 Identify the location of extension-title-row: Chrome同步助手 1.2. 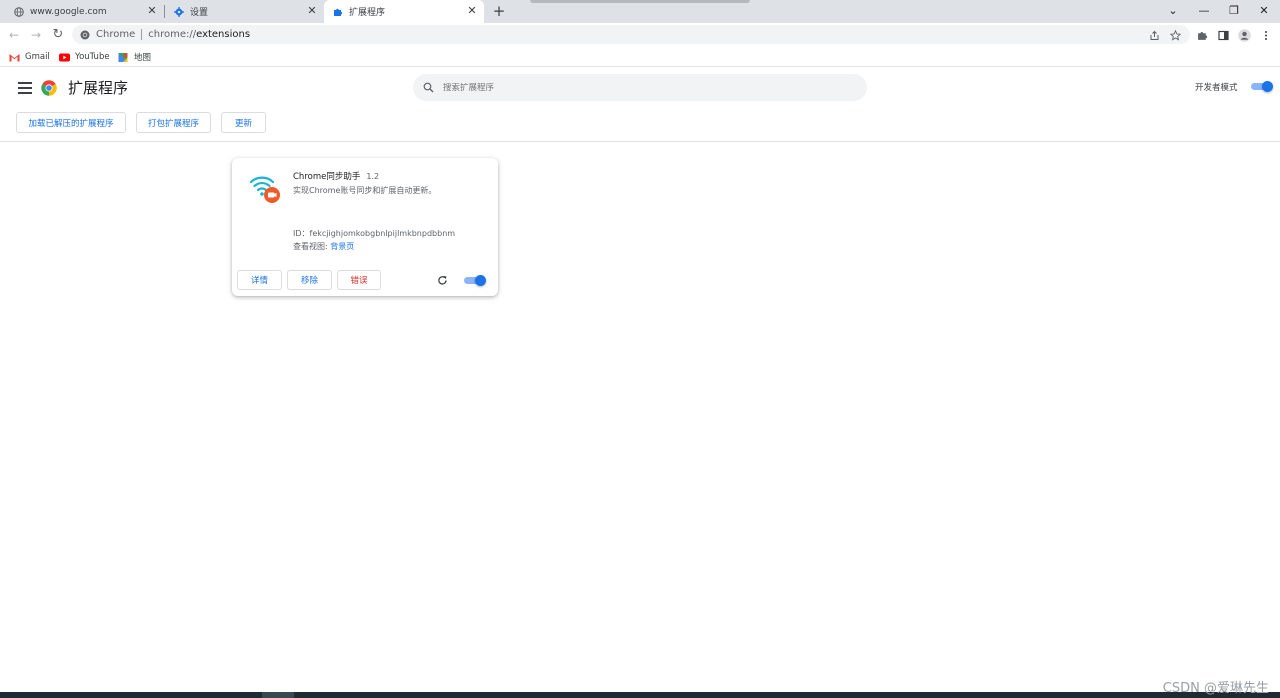
(336, 176).